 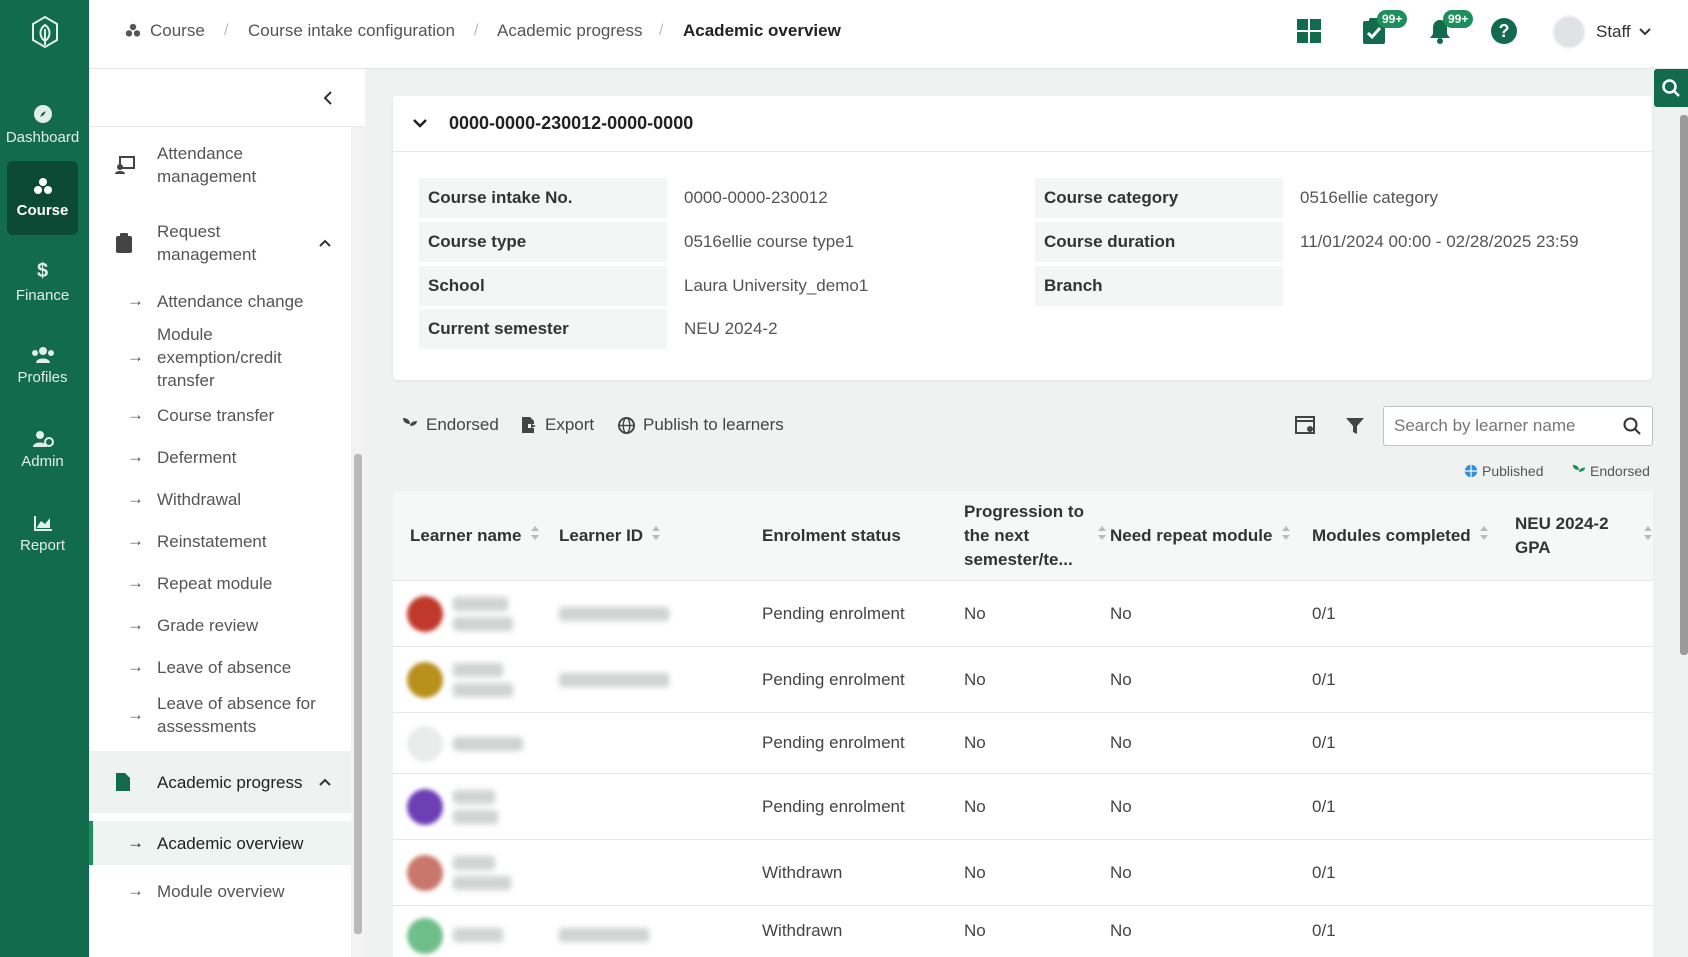 I want to click on quick-search-button, so click(x=1671, y=88).